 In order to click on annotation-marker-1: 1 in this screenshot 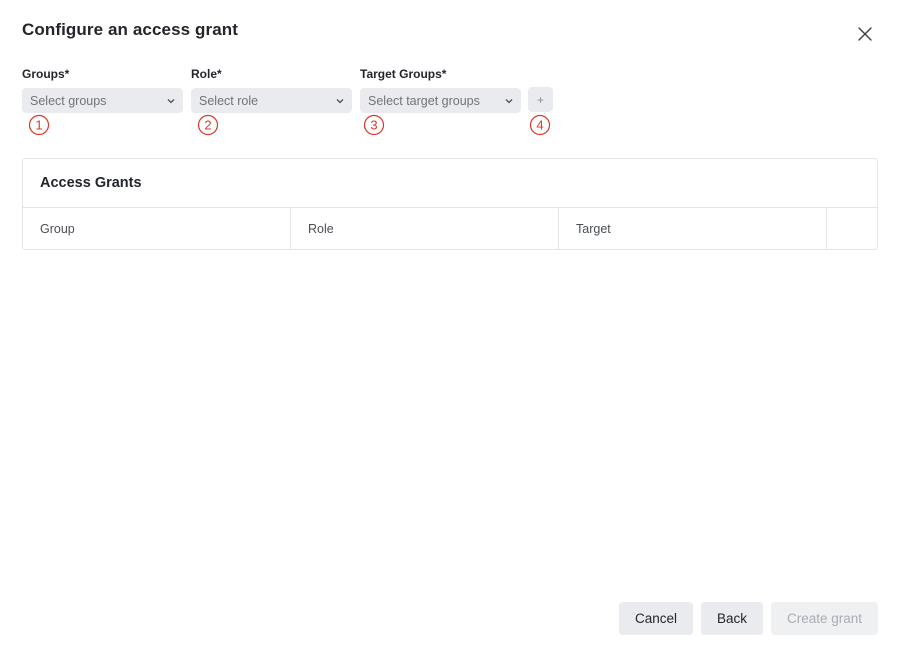, I will do `click(39, 125)`.